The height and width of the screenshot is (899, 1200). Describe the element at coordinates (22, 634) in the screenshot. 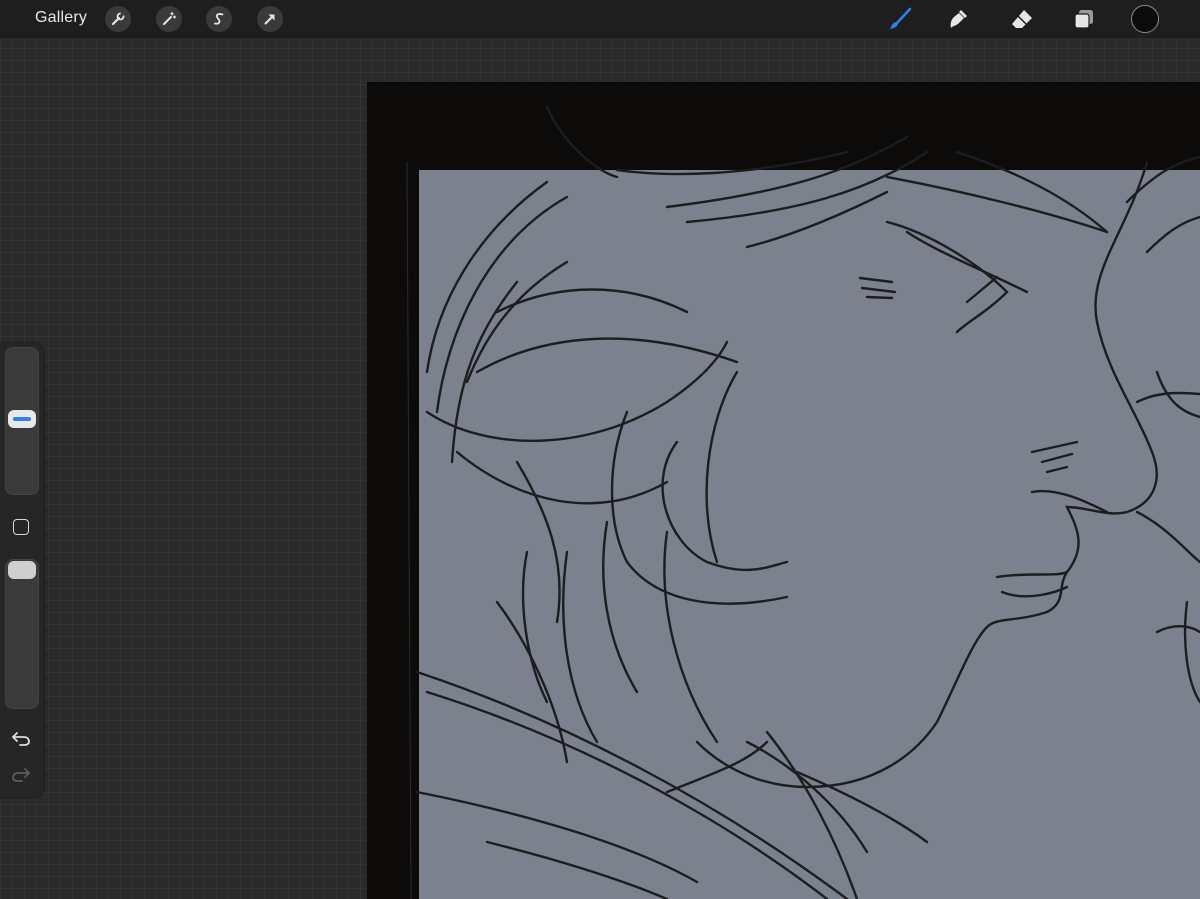

I see `brush-opacity-slider` at that location.